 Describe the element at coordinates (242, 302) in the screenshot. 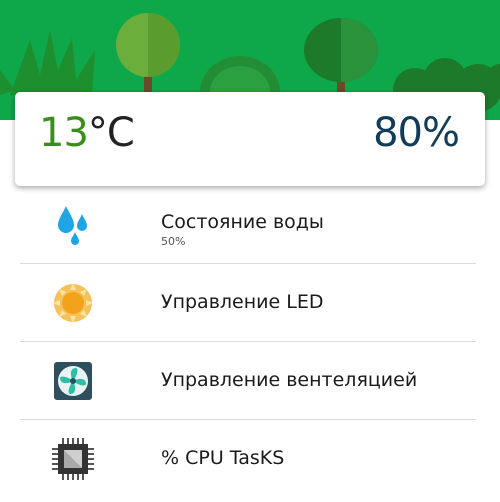

I see `menu-item-label: Управление LED` at that location.